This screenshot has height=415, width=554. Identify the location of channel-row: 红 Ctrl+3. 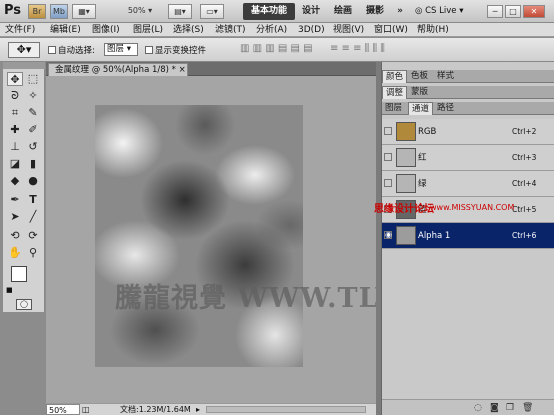
(468, 158).